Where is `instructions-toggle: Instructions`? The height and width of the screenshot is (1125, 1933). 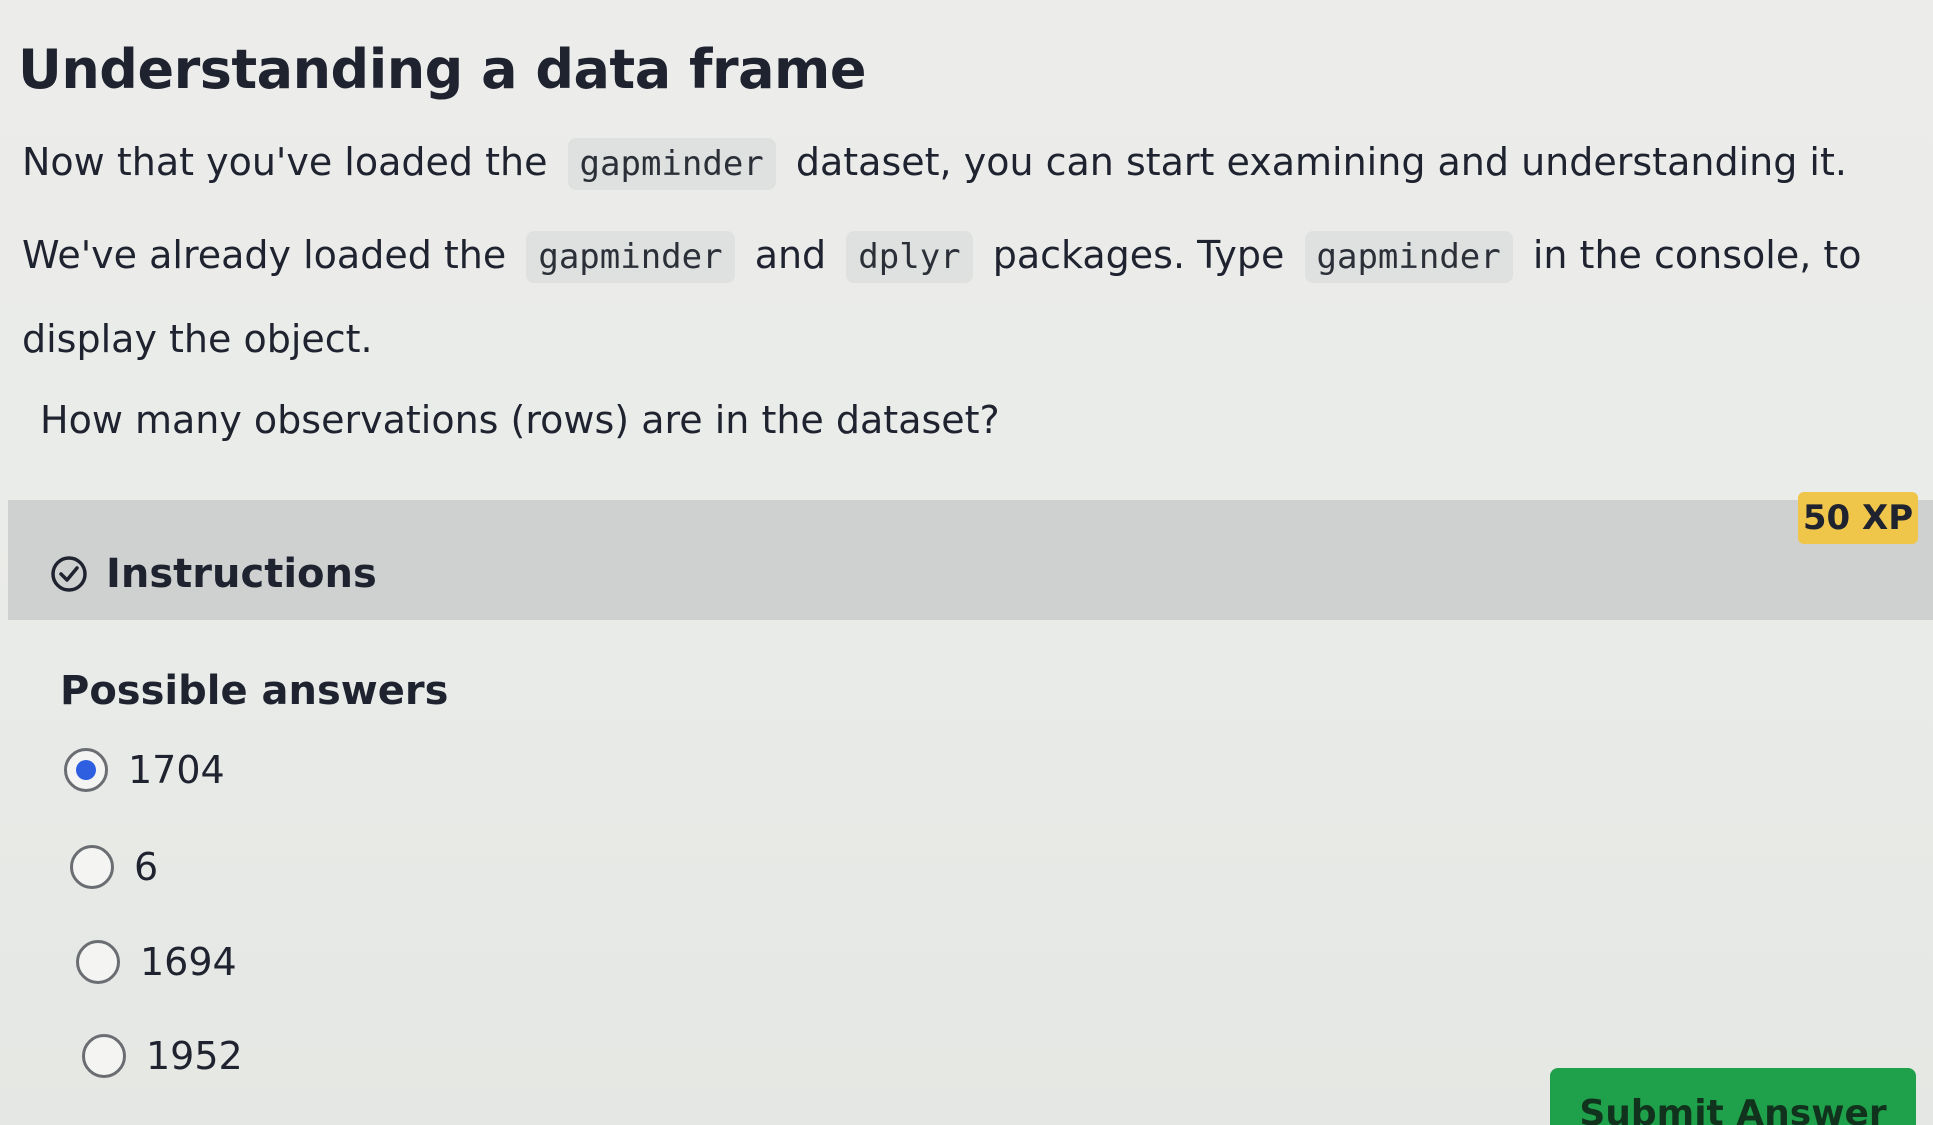 instructions-toggle: Instructions is located at coordinates (213, 574).